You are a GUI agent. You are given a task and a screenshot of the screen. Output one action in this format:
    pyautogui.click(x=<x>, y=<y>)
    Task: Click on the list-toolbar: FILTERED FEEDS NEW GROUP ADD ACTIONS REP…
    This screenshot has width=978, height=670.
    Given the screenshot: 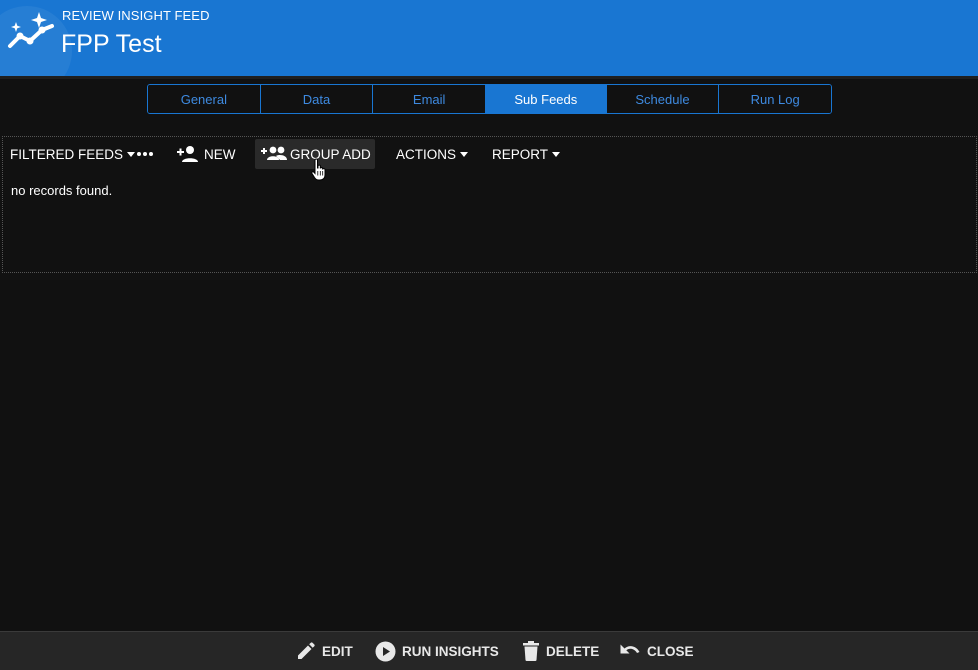 What is the action you would take?
    pyautogui.click(x=489, y=154)
    